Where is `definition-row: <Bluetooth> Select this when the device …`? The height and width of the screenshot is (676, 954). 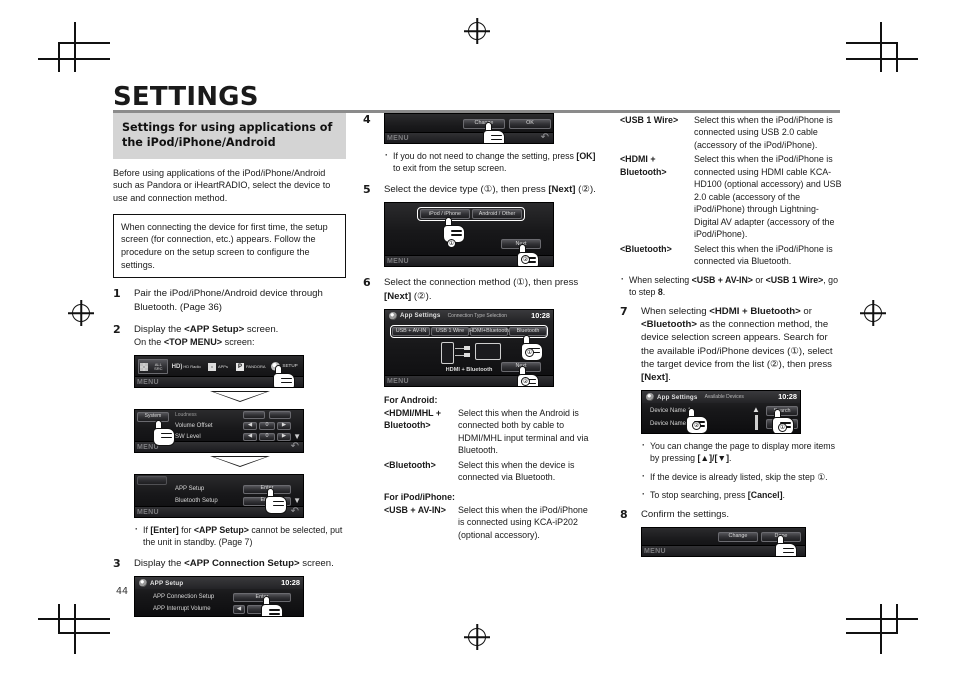
definition-row: <Bluetooth> Select this when the device … is located at coordinates (490, 471).